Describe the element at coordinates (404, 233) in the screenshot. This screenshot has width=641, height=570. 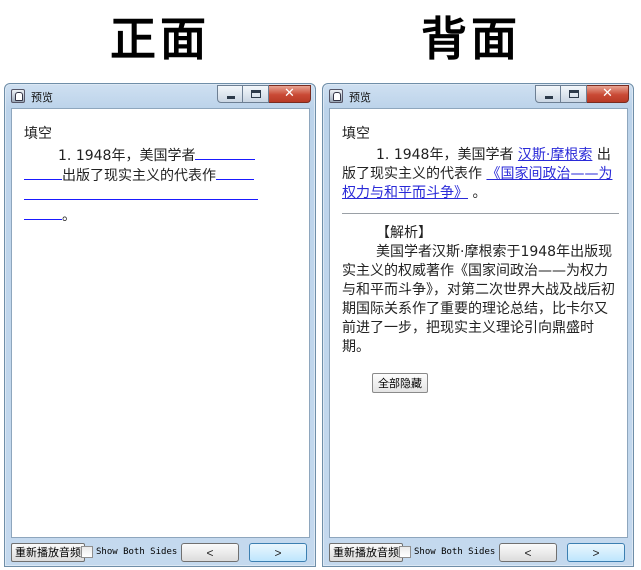
I see `explanation-heading: 【解析】` at that location.